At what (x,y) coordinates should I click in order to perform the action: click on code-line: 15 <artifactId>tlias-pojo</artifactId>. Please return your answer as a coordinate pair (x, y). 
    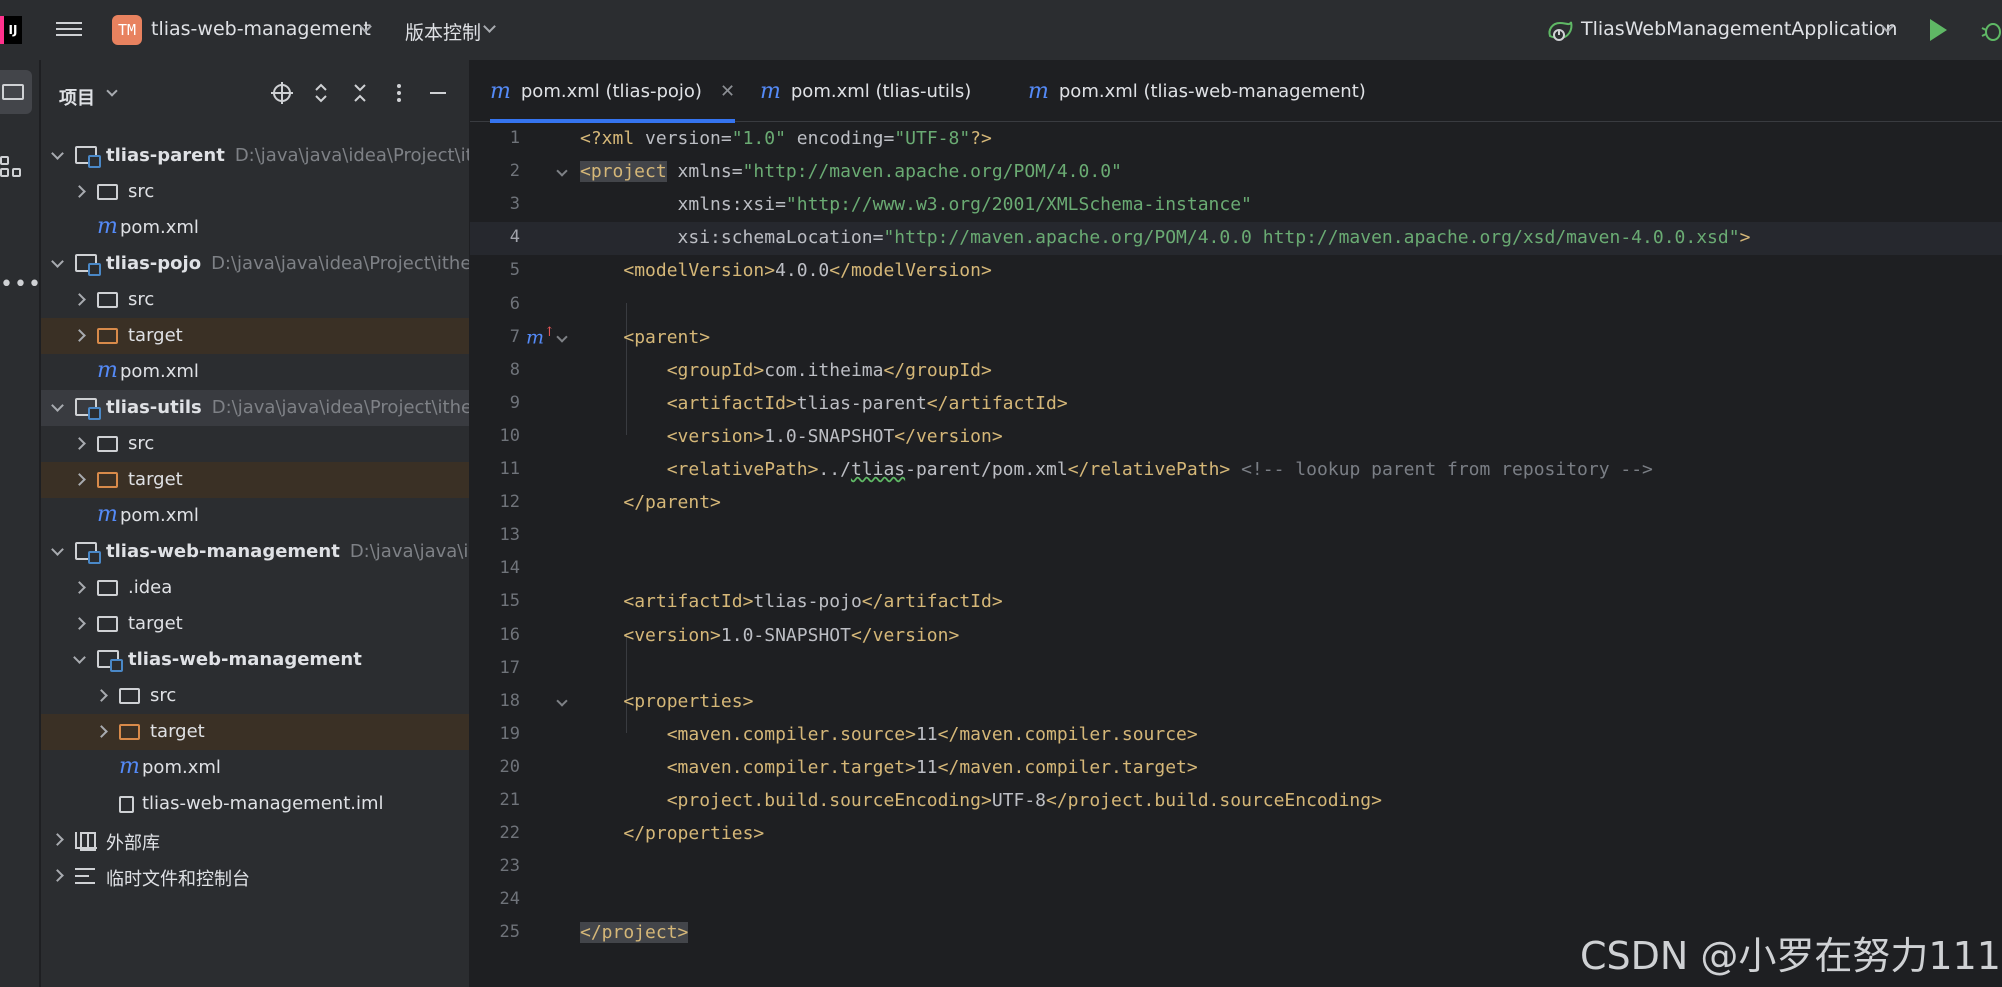
    Looking at the image, I should click on (1236, 602).